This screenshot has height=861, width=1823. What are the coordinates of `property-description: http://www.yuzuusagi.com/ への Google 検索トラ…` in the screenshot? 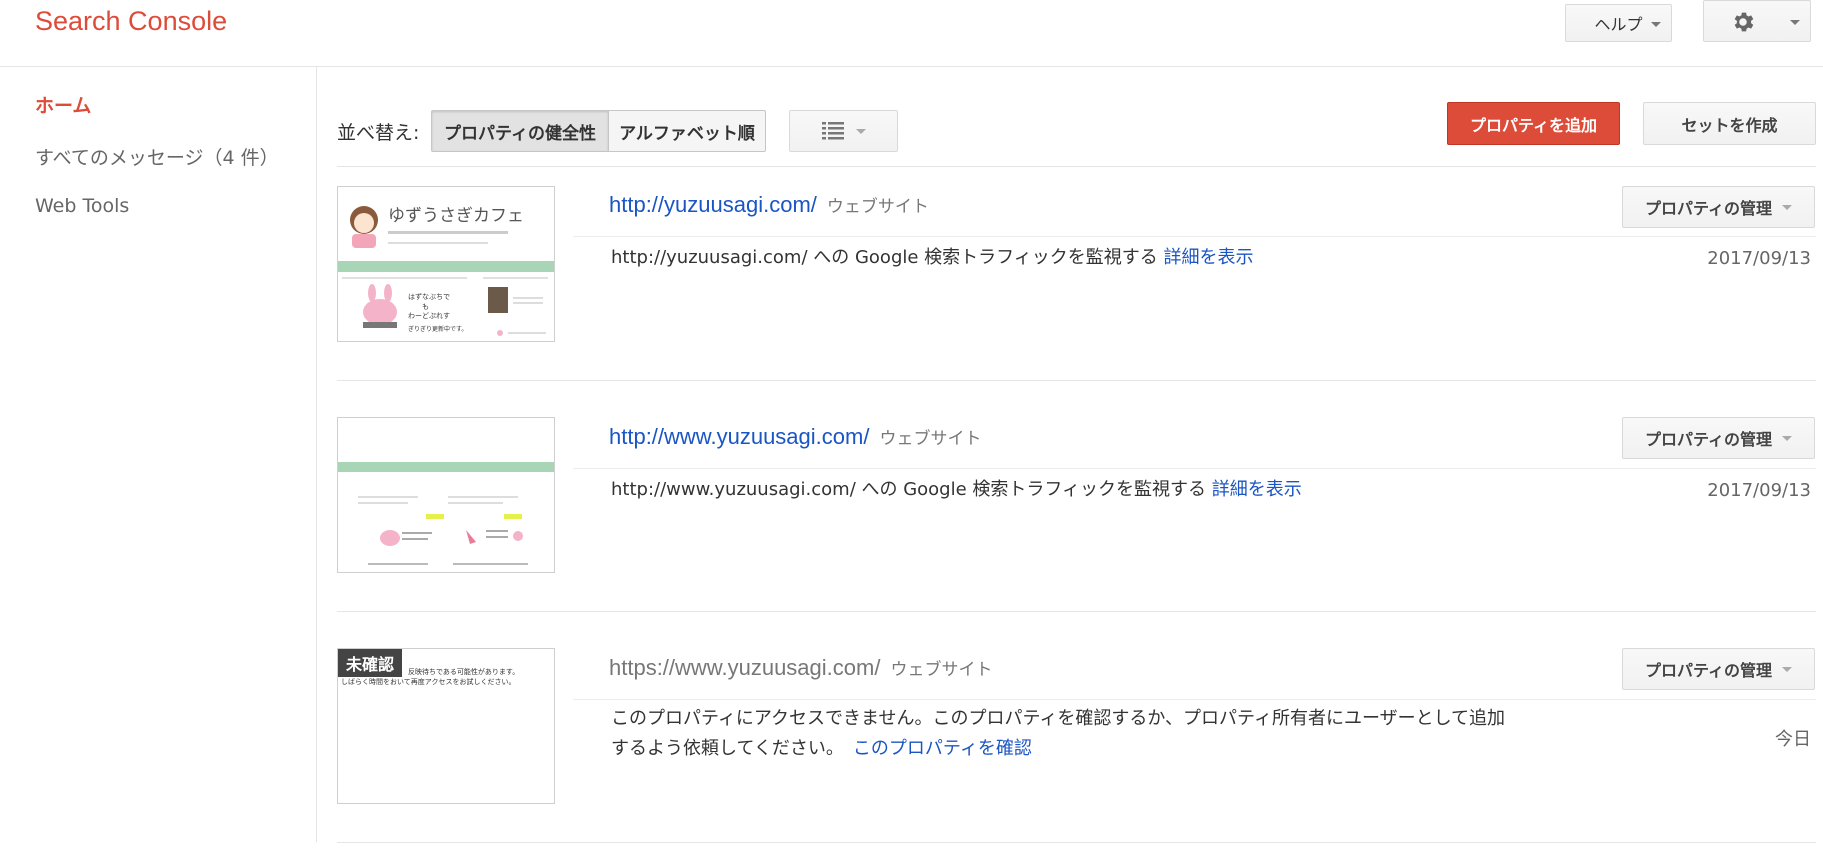 It's located at (956, 490).